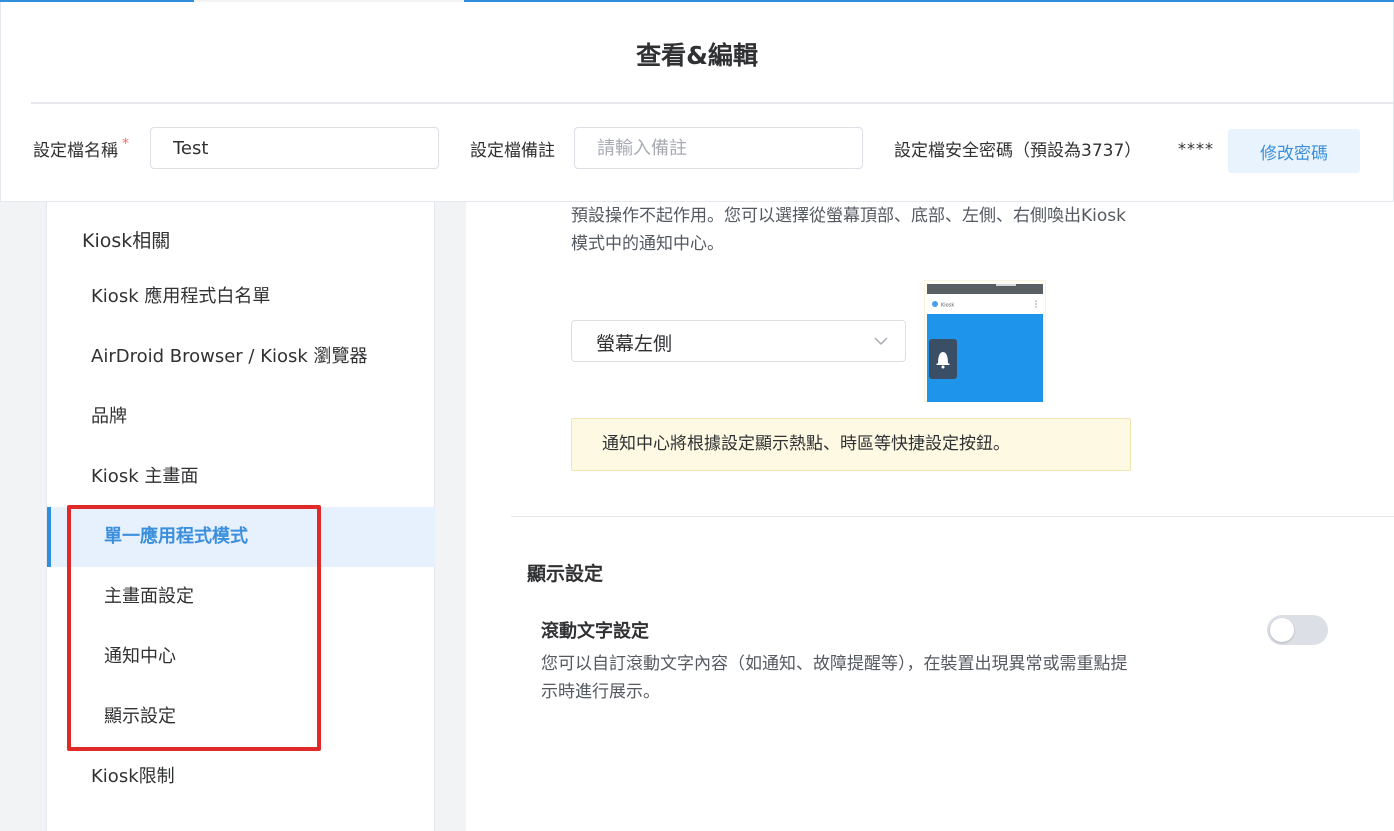 The height and width of the screenshot is (831, 1394). What do you see at coordinates (241, 537) in the screenshot?
I see `sidebar-item-single-app-mode: 單一應用程式模式` at bounding box center [241, 537].